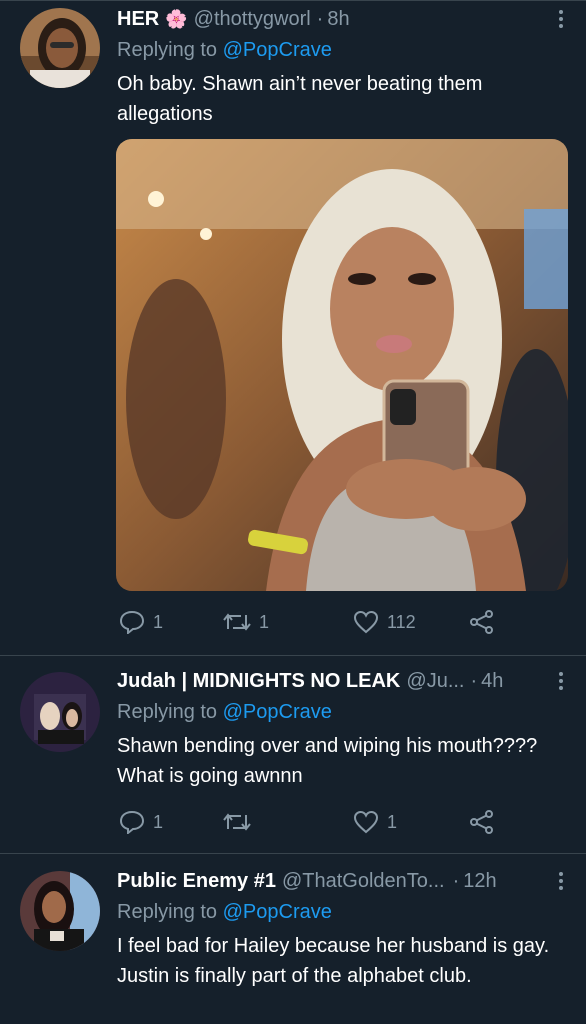 The width and height of the screenshot is (586, 1024). Describe the element at coordinates (288, 622) in the screenshot. I see `retweet-button: 1` at that location.